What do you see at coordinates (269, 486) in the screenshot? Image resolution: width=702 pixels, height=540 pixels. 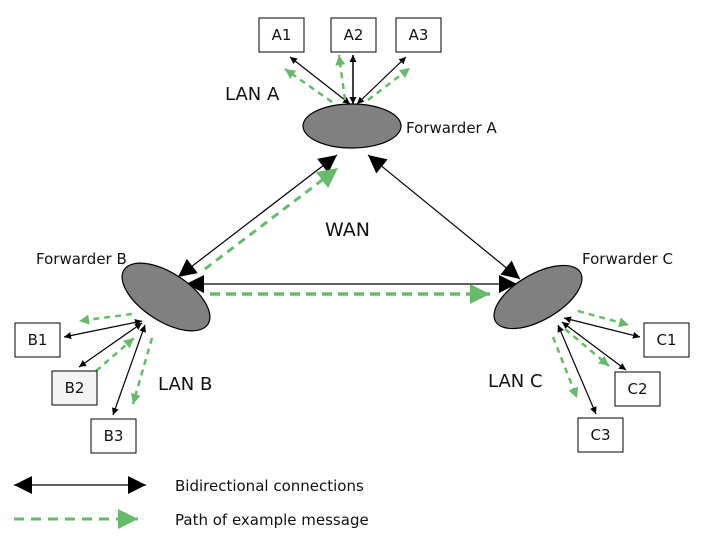 I see `legend-bidirectional-label: Bidirectional connections` at bounding box center [269, 486].